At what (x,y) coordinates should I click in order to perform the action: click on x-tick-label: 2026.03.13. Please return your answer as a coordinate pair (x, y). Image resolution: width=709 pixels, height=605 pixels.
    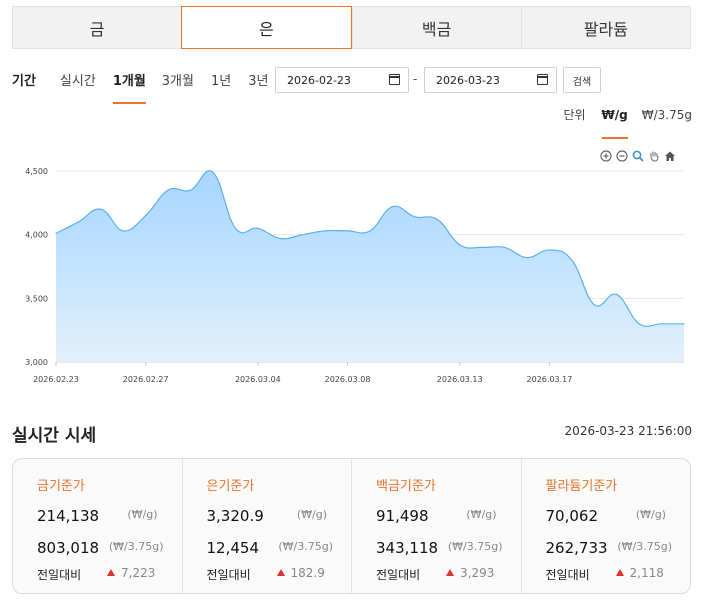
    Looking at the image, I should click on (460, 379).